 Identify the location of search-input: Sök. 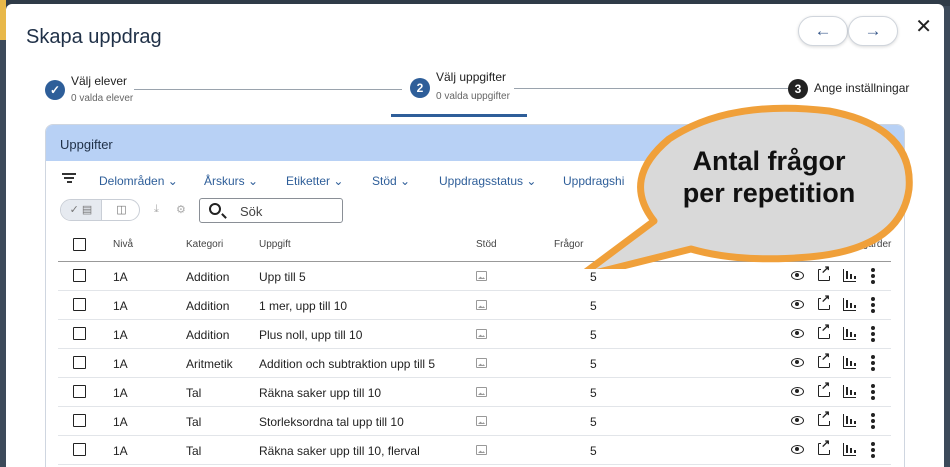
(271, 210).